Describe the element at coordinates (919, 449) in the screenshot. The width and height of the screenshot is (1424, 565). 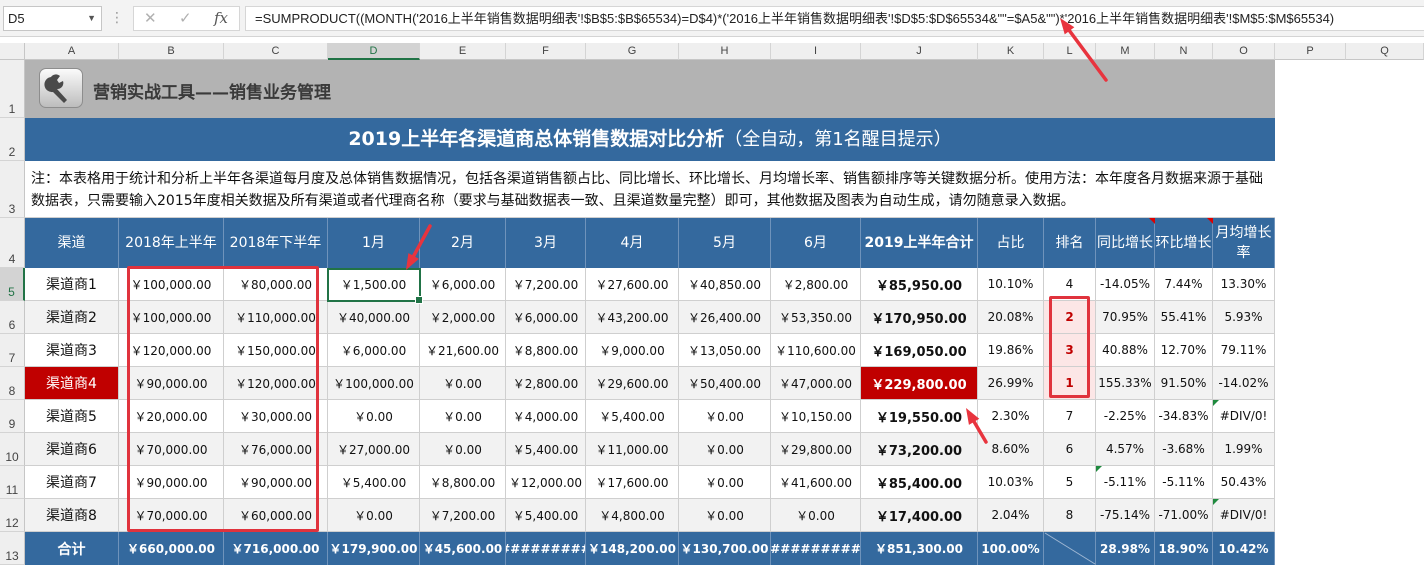
I see `table-cell-total-2019: ￥73,200.00` at that location.